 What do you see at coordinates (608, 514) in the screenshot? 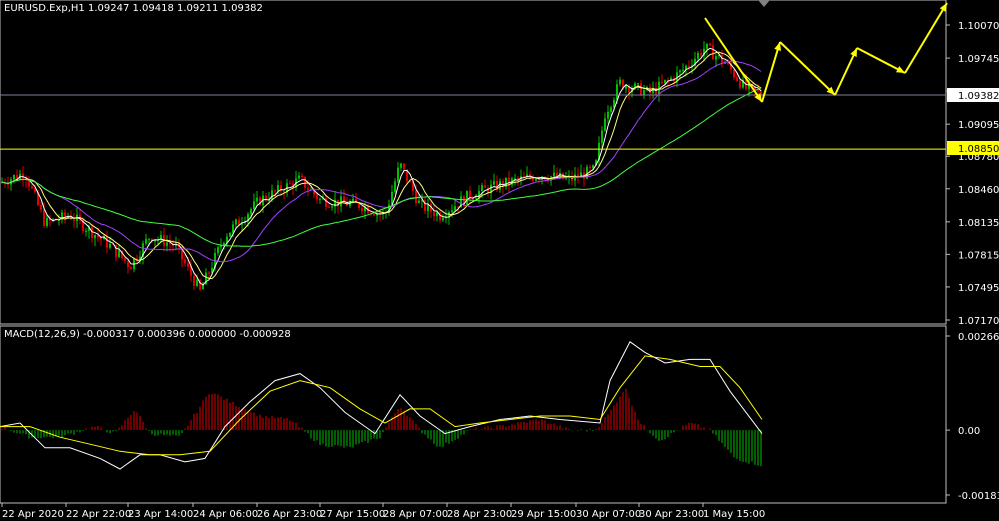
I see `time-tick-label: 30 Apr 07:00` at bounding box center [608, 514].